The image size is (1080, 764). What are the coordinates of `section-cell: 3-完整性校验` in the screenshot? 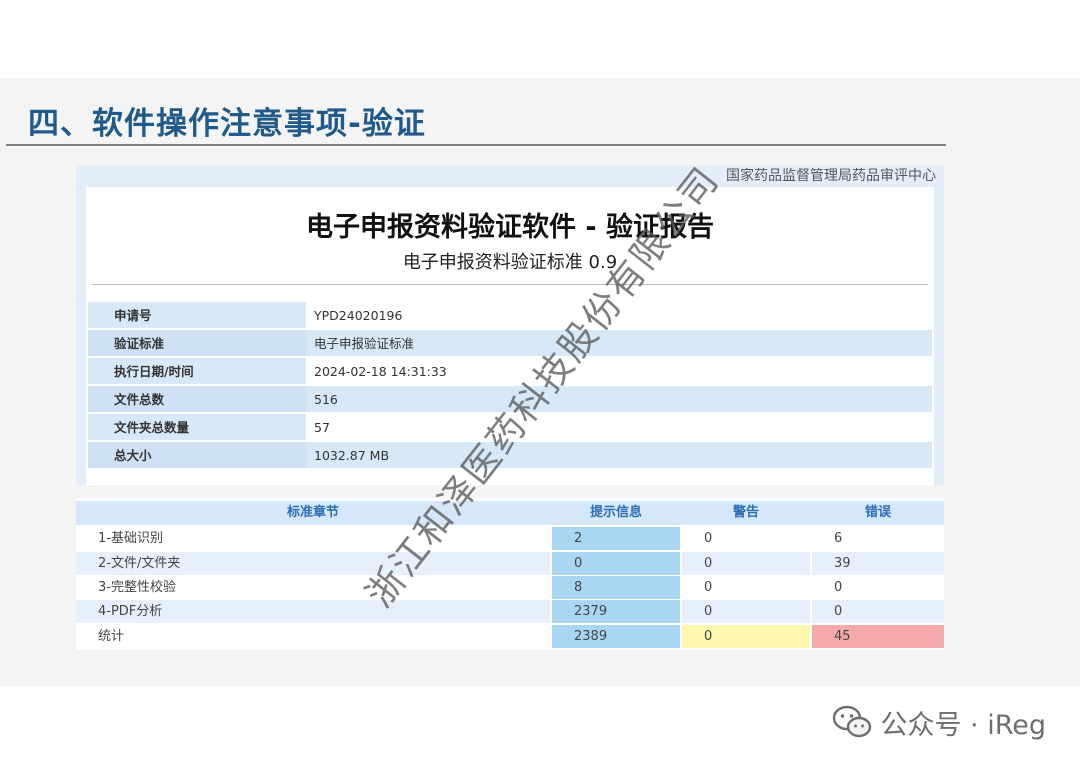 It's located at (137, 587).